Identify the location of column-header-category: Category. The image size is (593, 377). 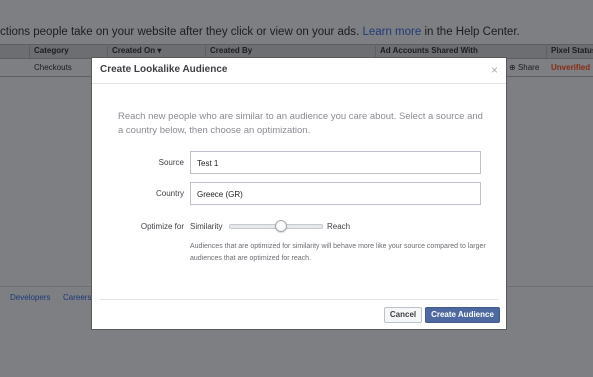
(49, 52).